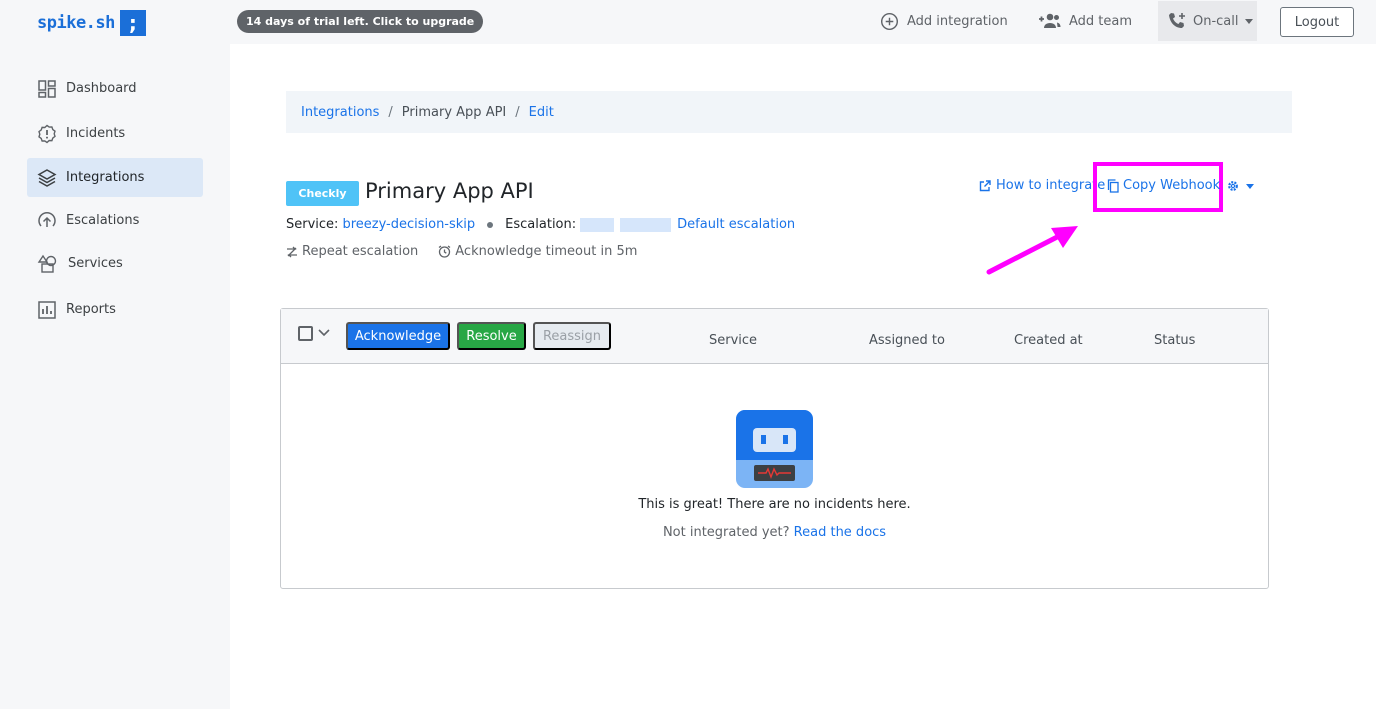 The image size is (1376, 709). What do you see at coordinates (449, 191) in the screenshot?
I see `page-title: Primary App API` at bounding box center [449, 191].